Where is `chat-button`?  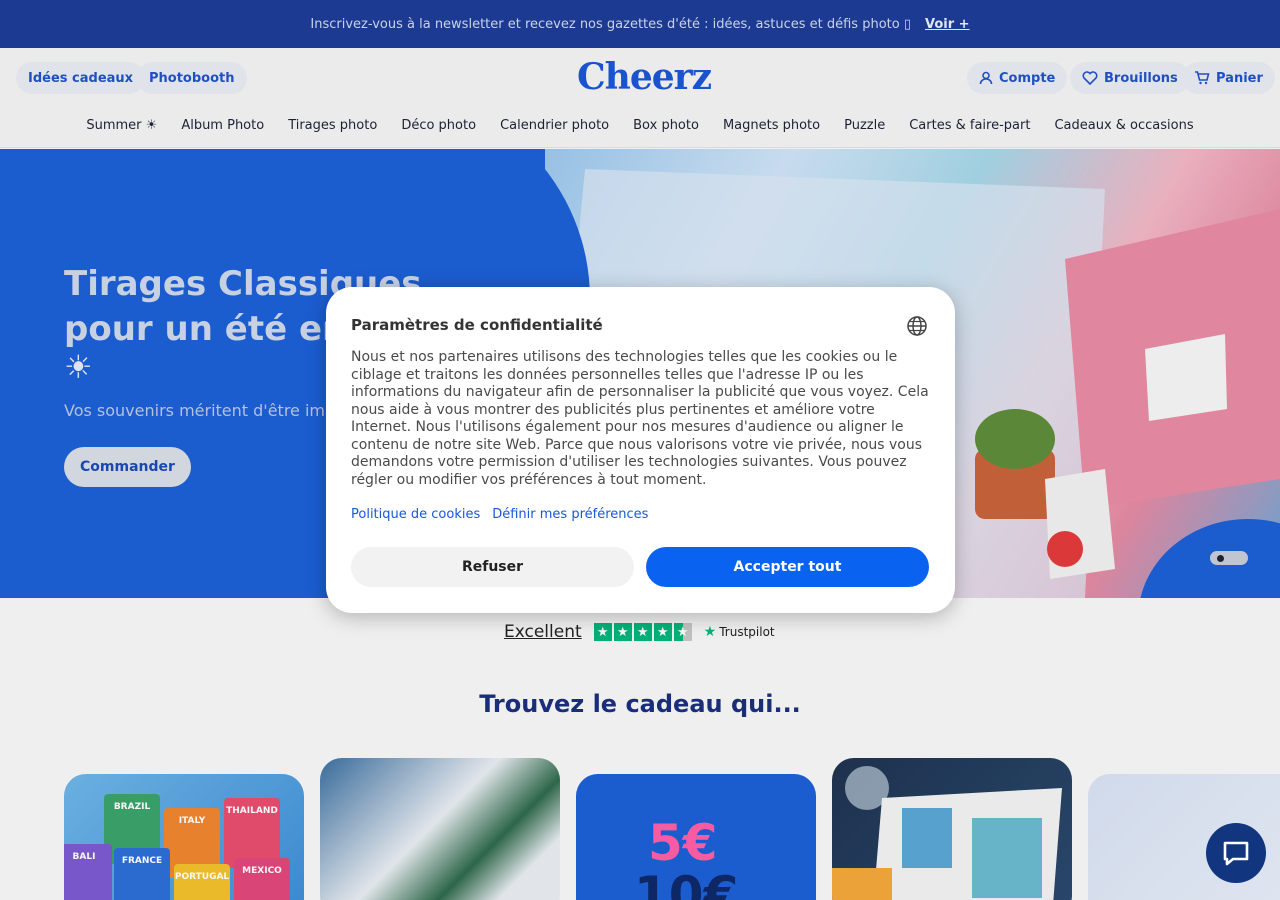 chat-button is located at coordinates (1236, 853).